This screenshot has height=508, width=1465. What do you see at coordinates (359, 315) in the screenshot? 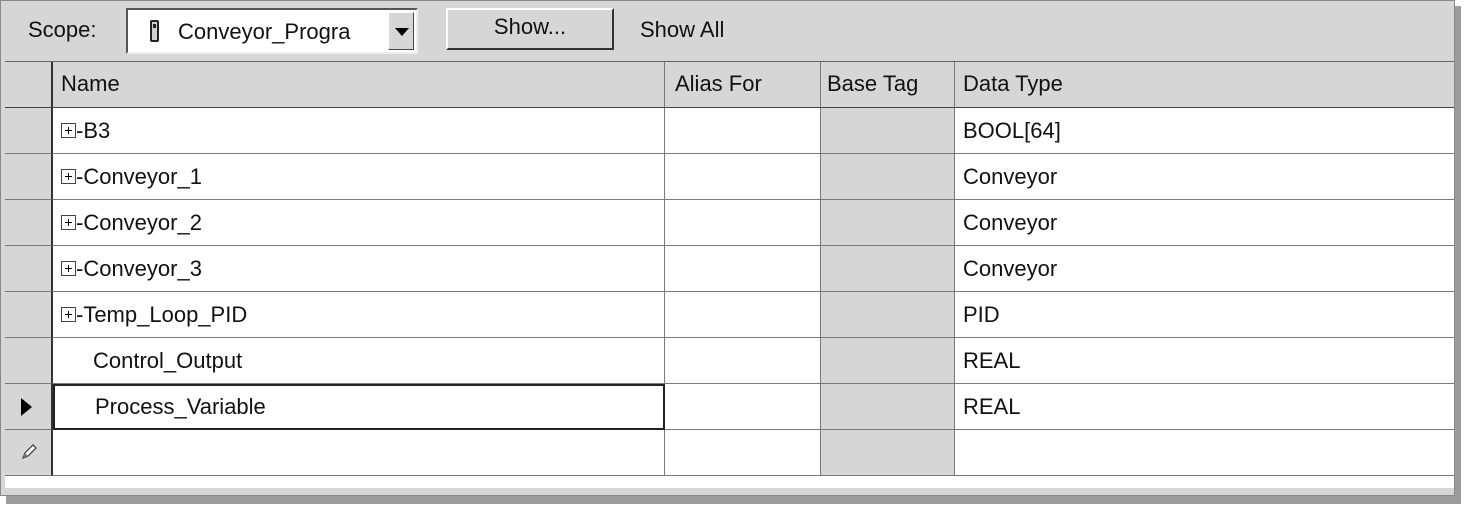
I see `tag-name-cell: -Temp_Loop_PID` at bounding box center [359, 315].